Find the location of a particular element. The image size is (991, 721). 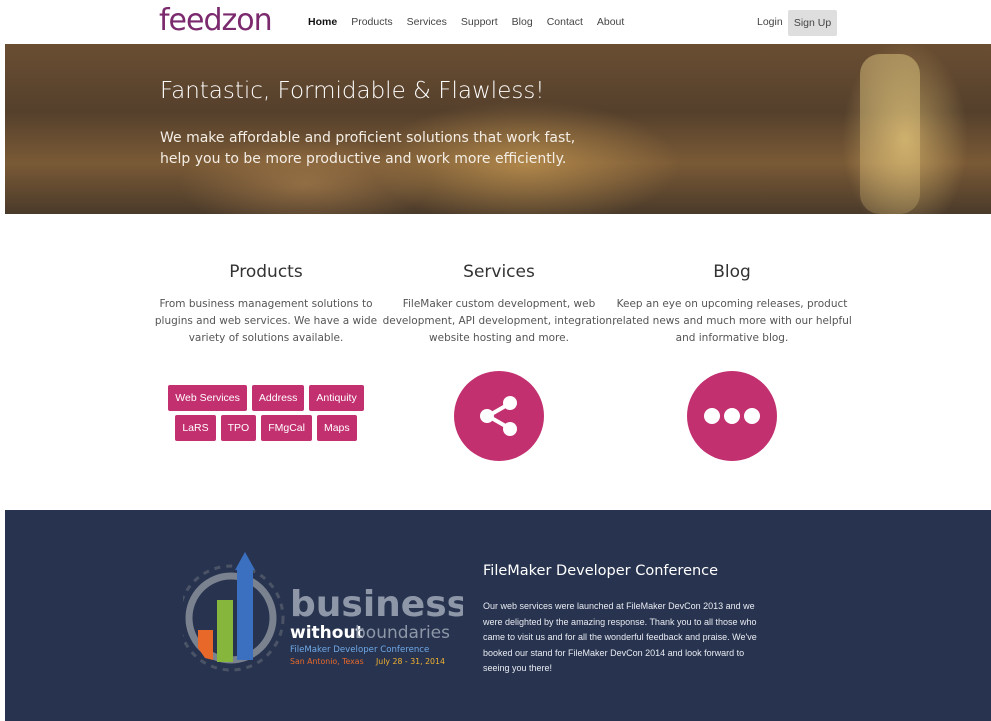

hero-light-glow is located at coordinates (890, 134).